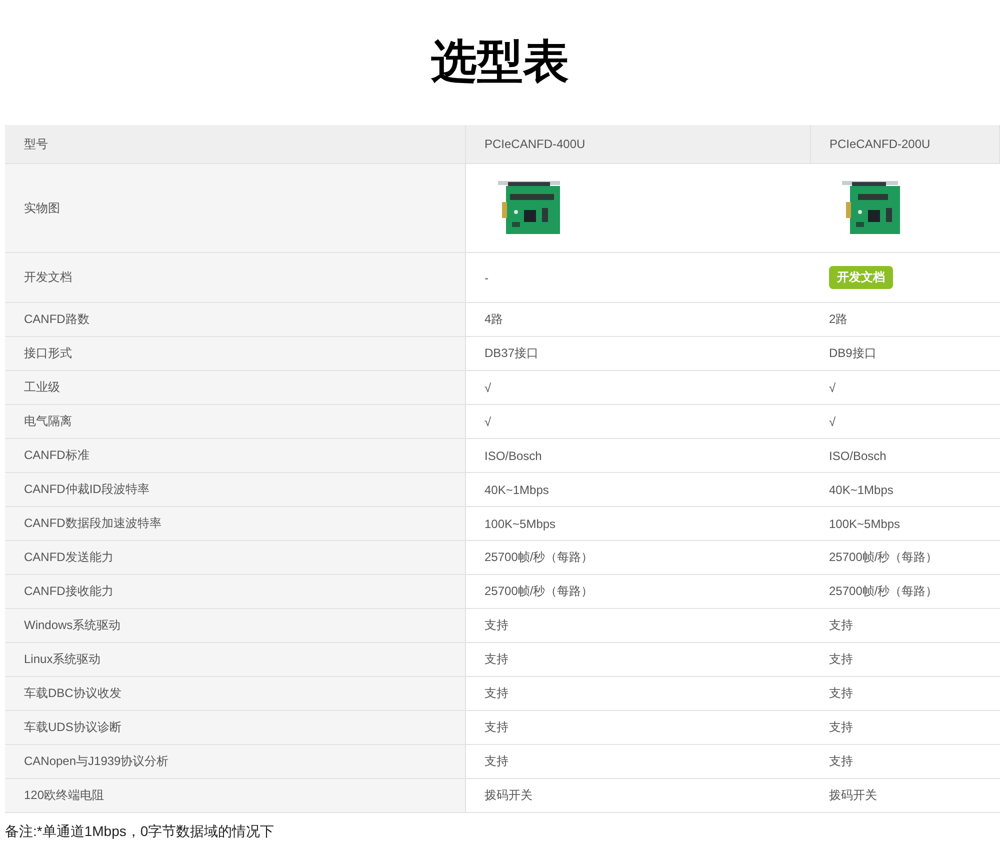 The image size is (1000, 848). I want to click on cell-text: -, so click(486, 277).